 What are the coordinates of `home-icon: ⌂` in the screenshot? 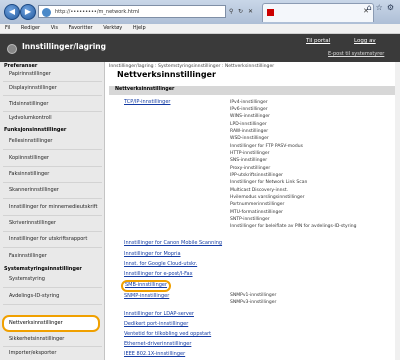 It's located at (369, 7).